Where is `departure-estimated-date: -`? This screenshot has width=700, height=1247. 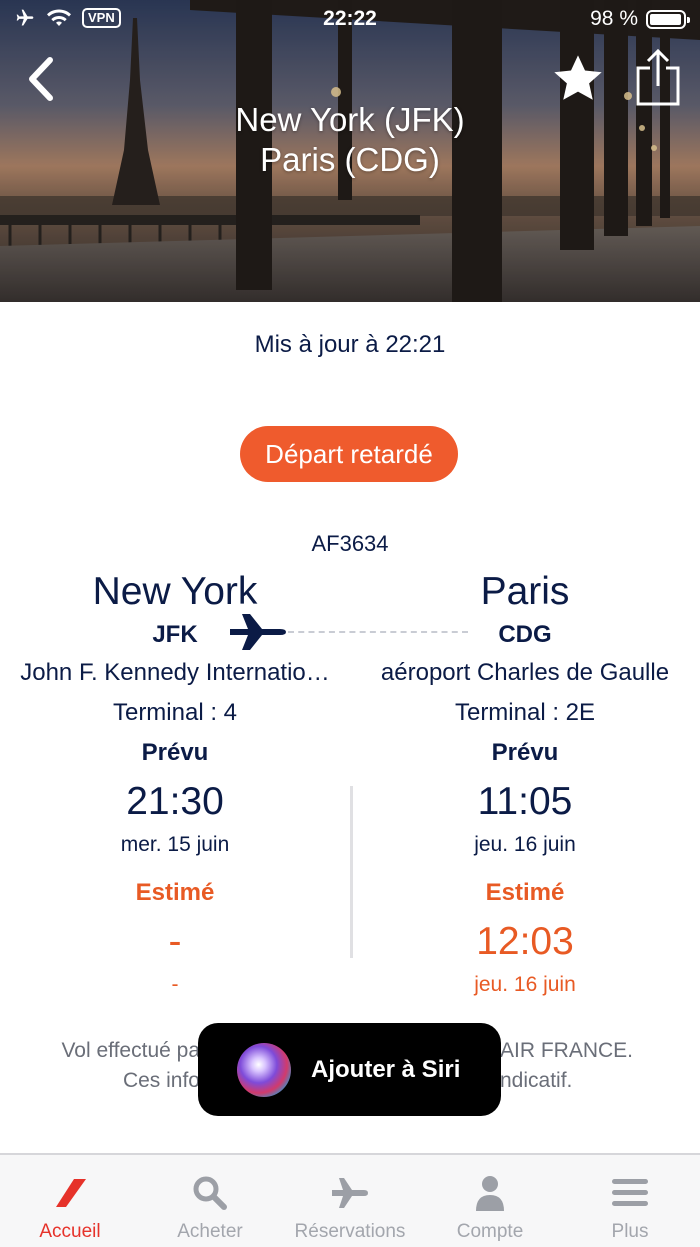
departure-estimated-date: - is located at coordinates (175, 984).